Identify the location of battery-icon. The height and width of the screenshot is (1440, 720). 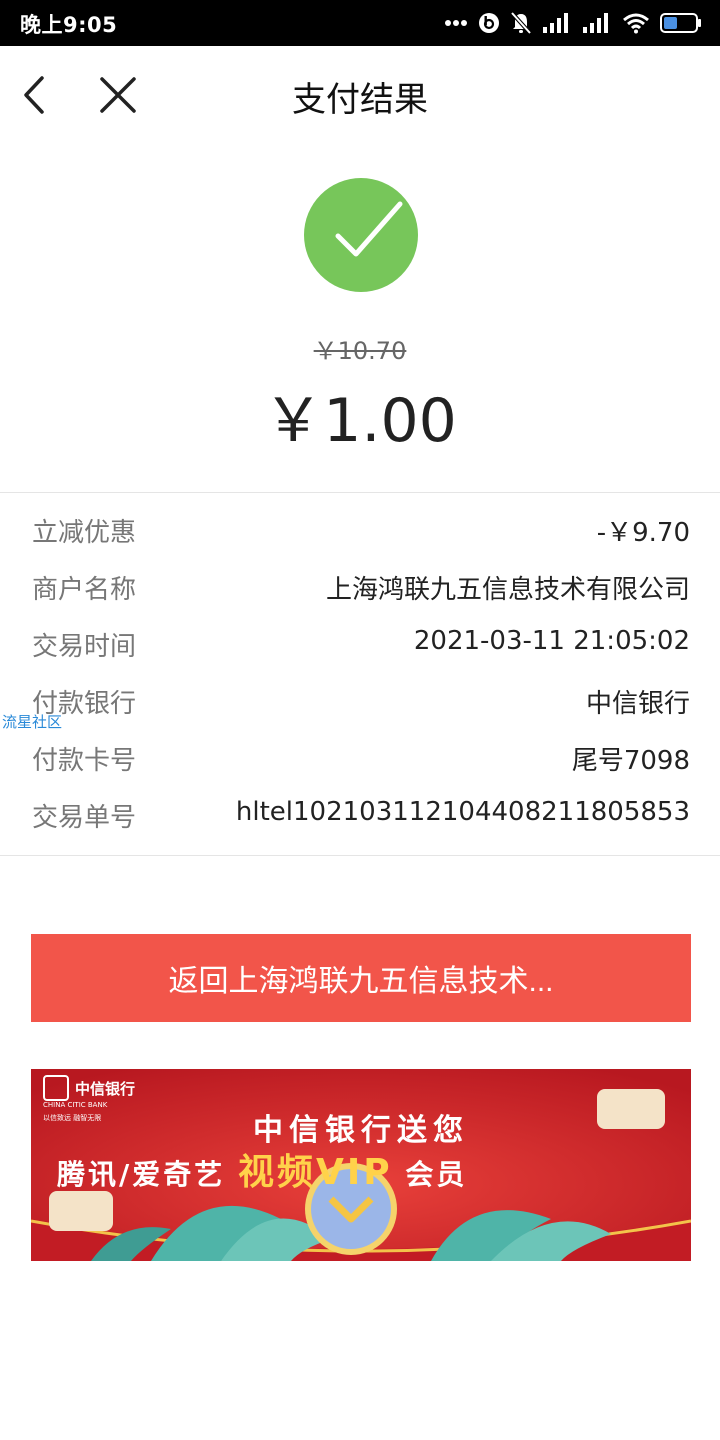
(680, 23).